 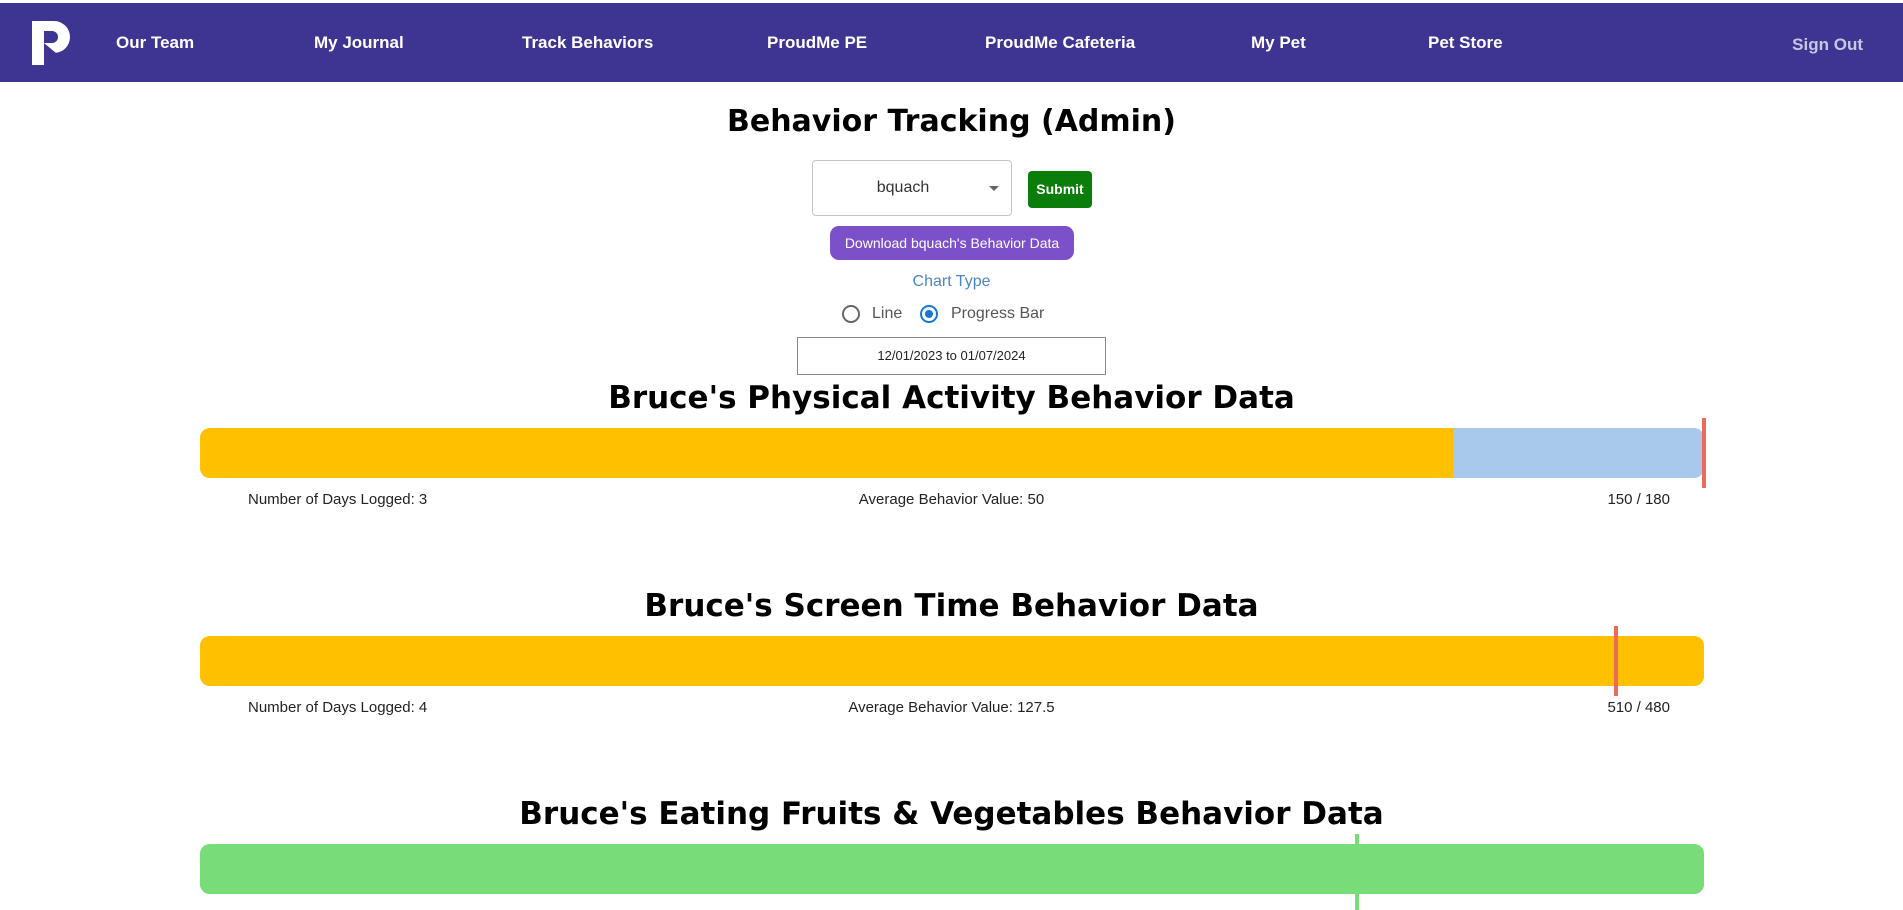 I want to click on screen-time-progress-fill, so click(x=952, y=661).